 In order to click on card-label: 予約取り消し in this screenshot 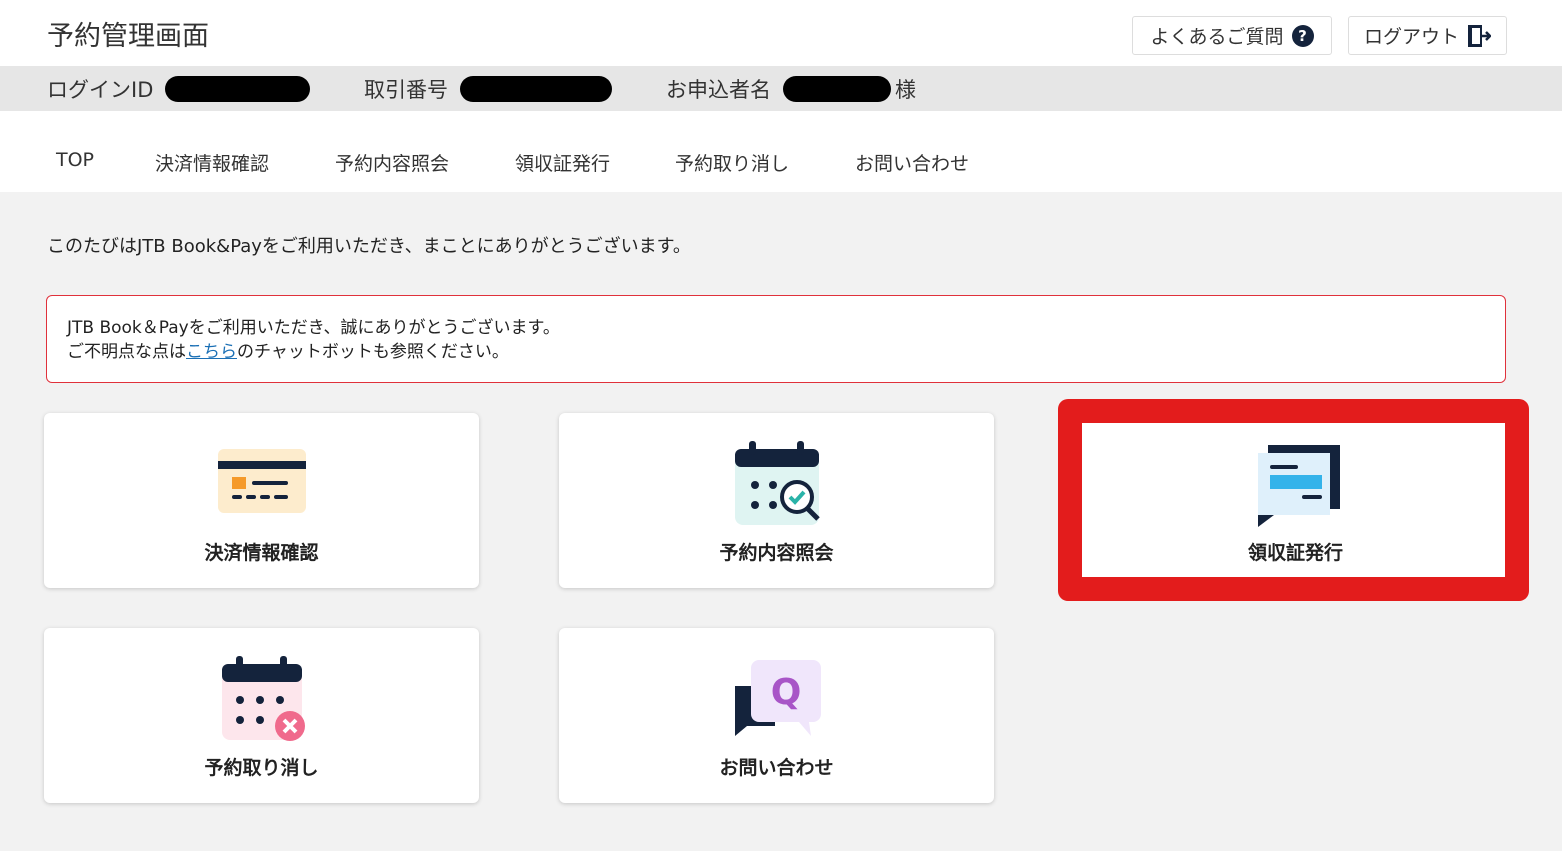, I will do `click(261, 768)`.